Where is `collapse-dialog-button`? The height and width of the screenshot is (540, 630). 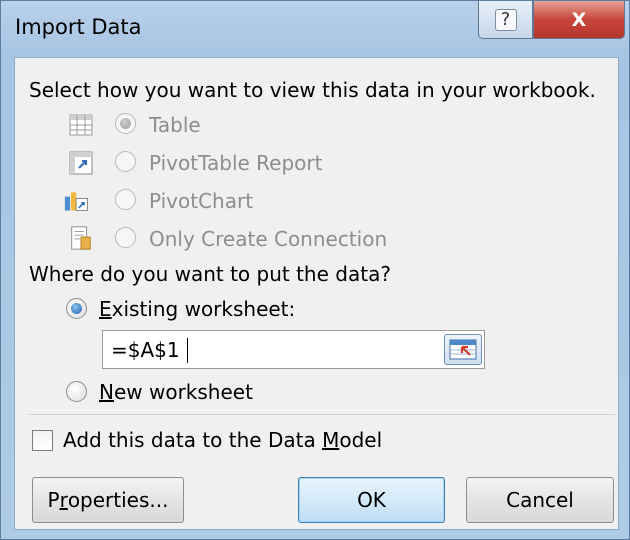 collapse-dialog-button is located at coordinates (463, 349).